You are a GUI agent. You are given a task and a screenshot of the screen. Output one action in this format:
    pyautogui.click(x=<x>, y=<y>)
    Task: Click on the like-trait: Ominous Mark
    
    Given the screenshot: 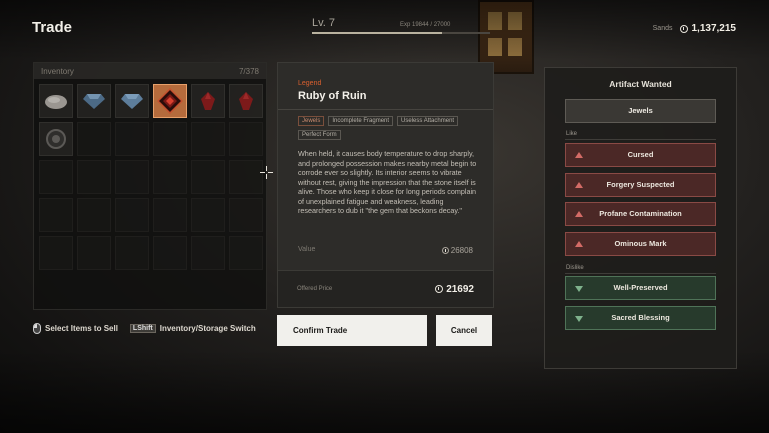 What is the action you would take?
    pyautogui.click(x=640, y=243)
    